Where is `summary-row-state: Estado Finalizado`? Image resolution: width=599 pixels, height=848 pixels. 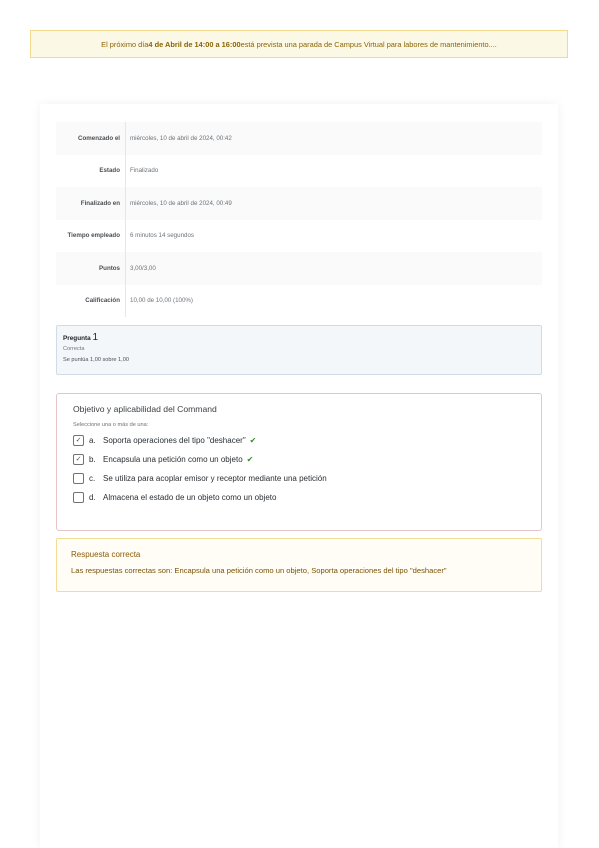 summary-row-state: Estado Finalizado is located at coordinates (299, 170).